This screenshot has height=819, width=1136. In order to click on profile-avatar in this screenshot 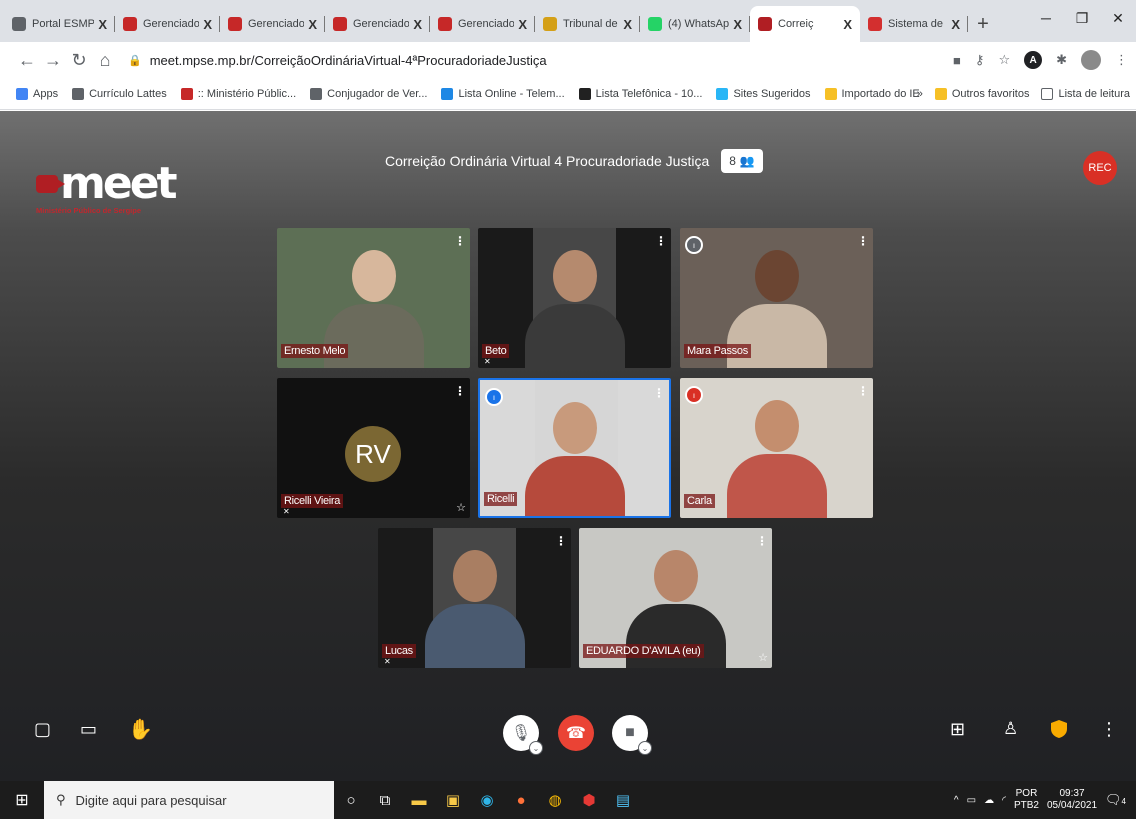, I will do `click(1091, 60)`.